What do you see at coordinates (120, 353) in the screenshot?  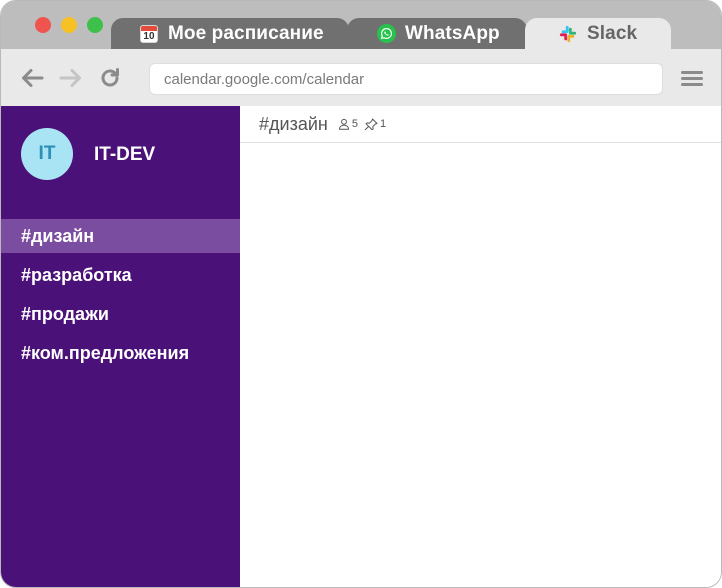 I see `sidebar-channel-proposals: #ком.предложения` at bounding box center [120, 353].